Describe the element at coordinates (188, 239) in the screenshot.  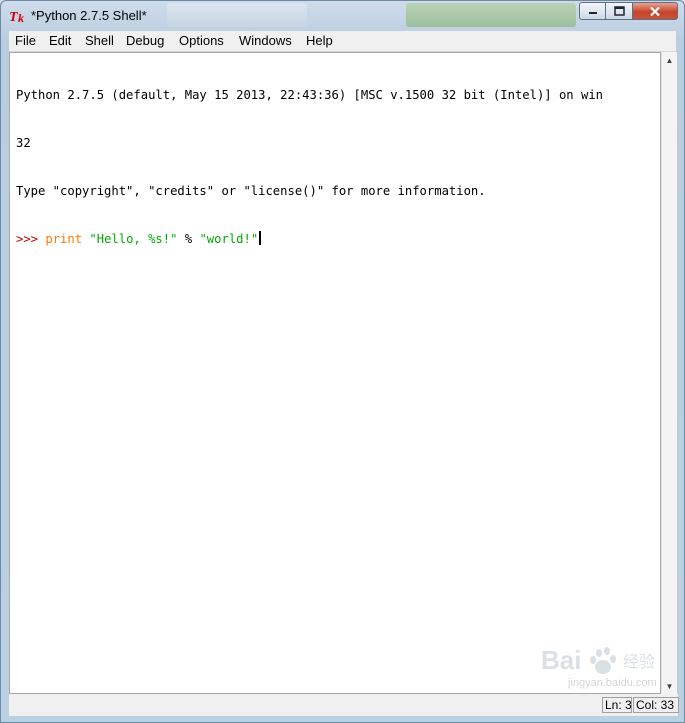
I see `code-operator: %` at that location.